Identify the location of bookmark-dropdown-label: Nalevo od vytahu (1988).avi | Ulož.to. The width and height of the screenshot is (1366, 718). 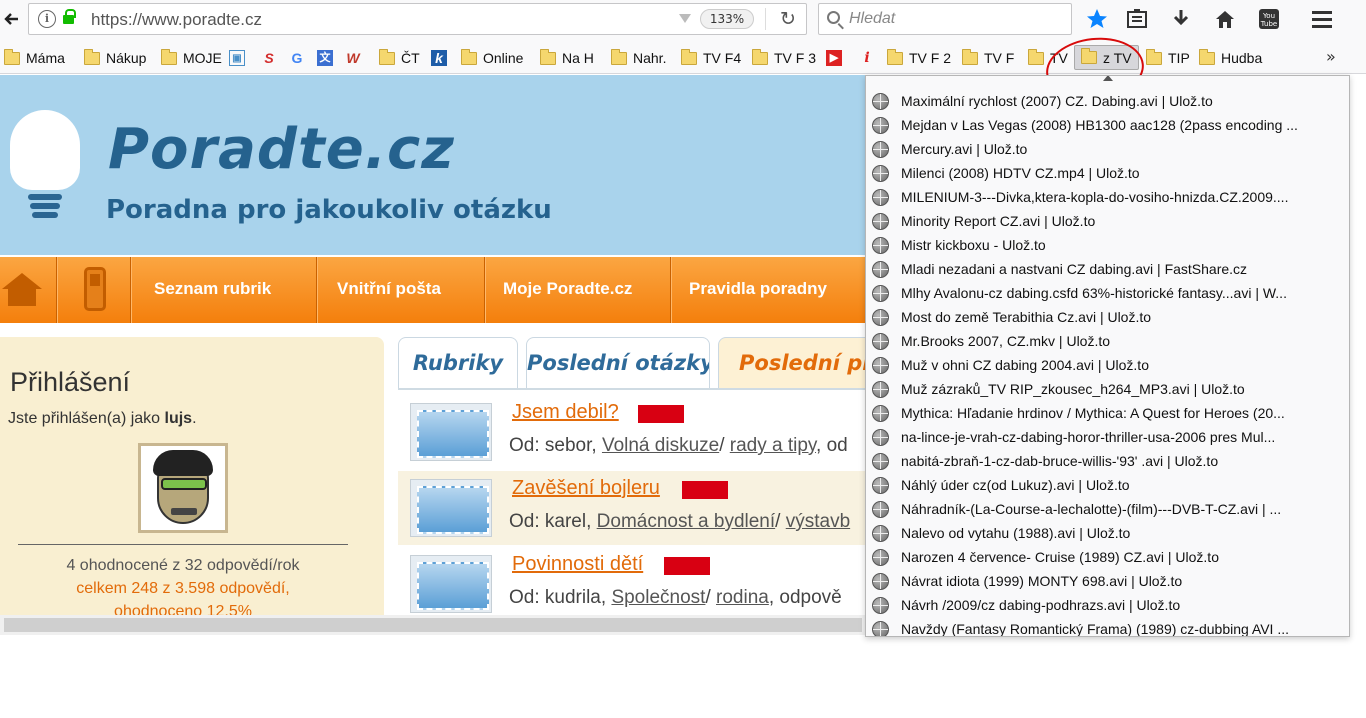
(1016, 533).